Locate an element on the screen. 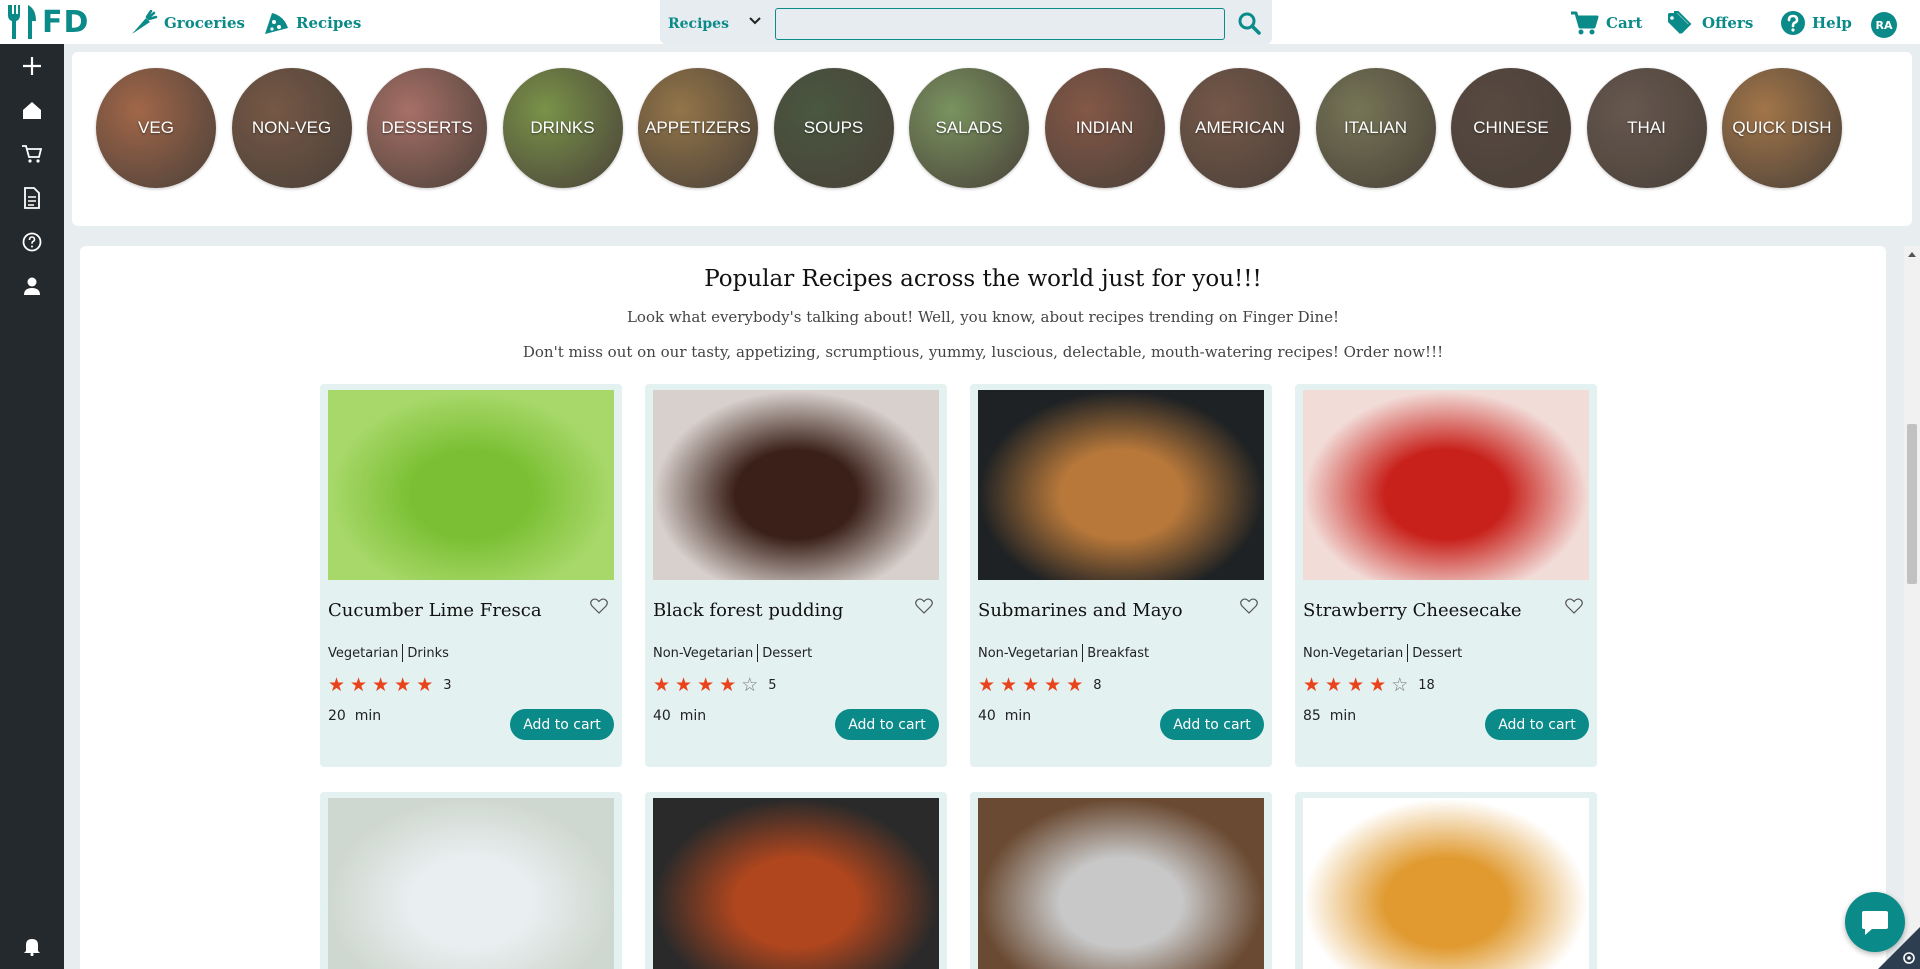 This screenshot has width=1920, height=969. nav-recipes-label: Recipes is located at coordinates (329, 23).